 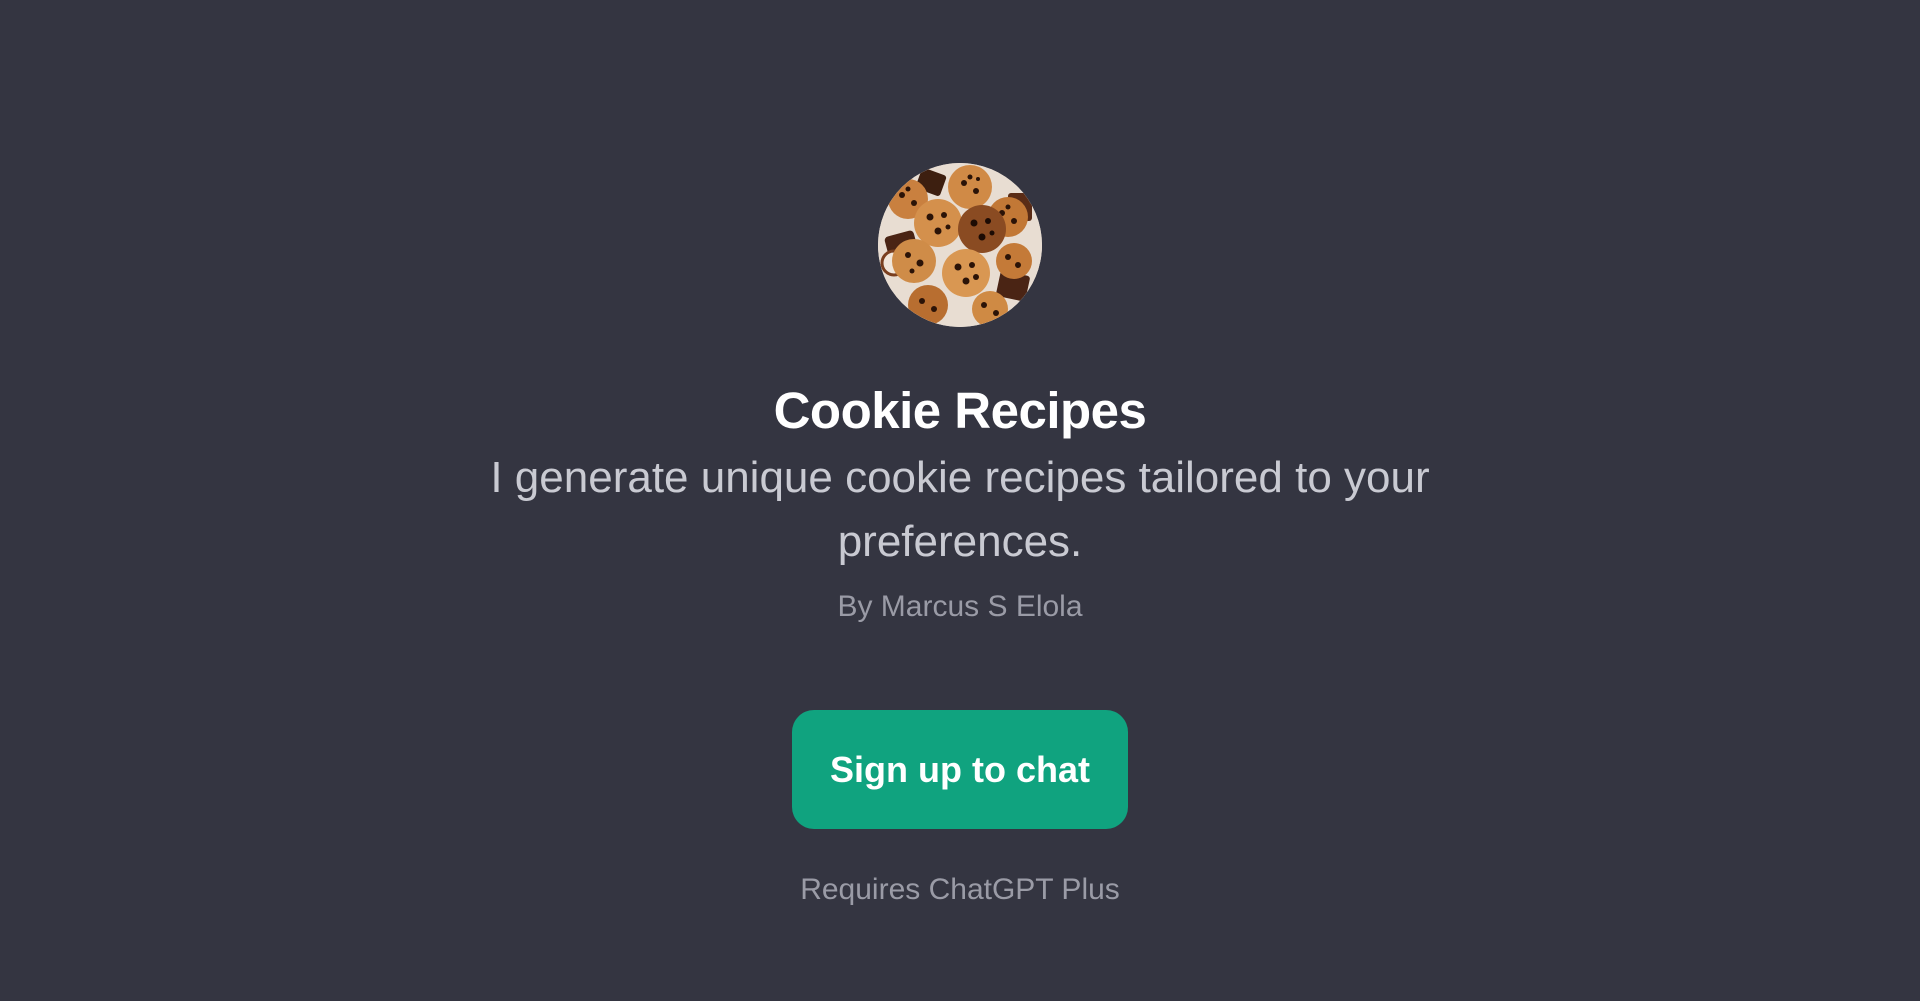 I want to click on gpt-avatar, so click(x=960, y=245).